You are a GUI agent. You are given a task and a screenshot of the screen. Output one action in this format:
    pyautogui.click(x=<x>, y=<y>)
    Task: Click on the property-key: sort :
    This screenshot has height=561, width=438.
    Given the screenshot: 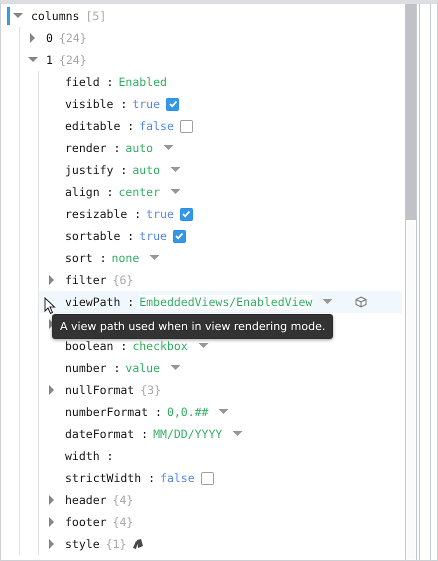 What is the action you would take?
    pyautogui.click(x=86, y=258)
    